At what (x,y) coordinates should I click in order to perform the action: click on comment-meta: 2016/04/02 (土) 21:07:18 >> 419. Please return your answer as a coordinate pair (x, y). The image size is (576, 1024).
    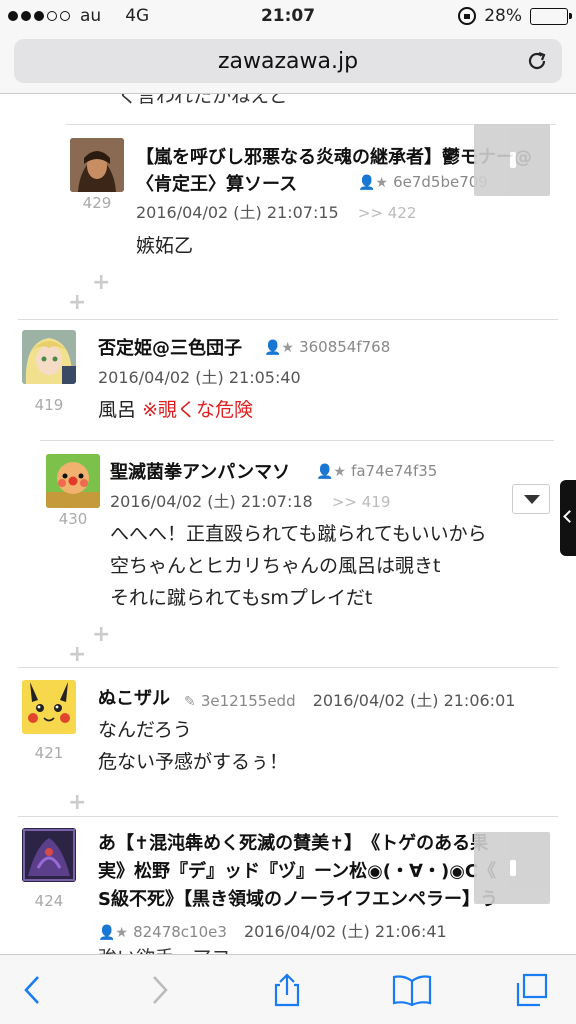
    Looking at the image, I should click on (250, 500).